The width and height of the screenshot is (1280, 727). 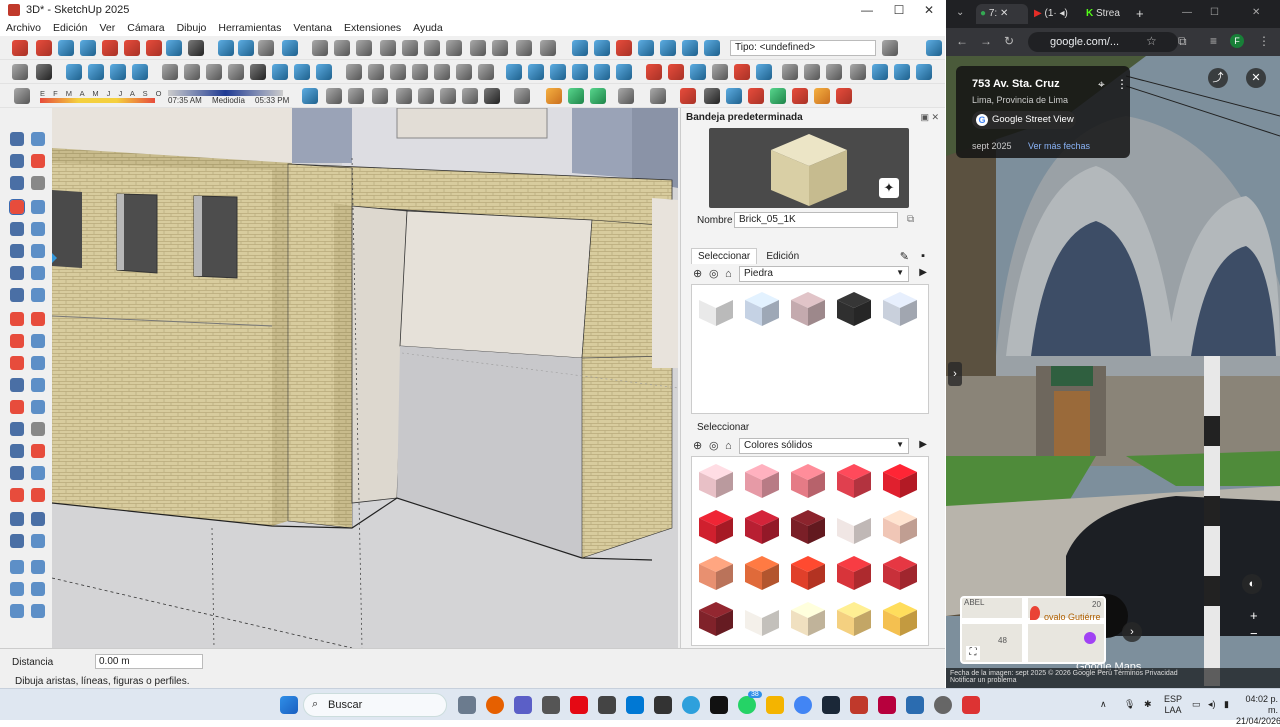 I want to click on tab-youtube: ▶ (1· ◂), so click(x=1055, y=14).